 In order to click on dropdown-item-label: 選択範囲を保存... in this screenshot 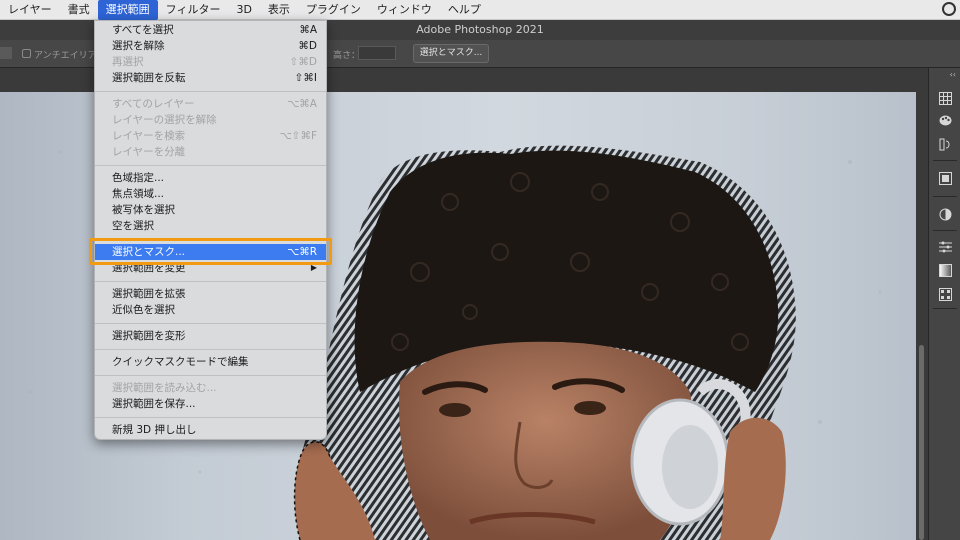, I will do `click(154, 404)`.